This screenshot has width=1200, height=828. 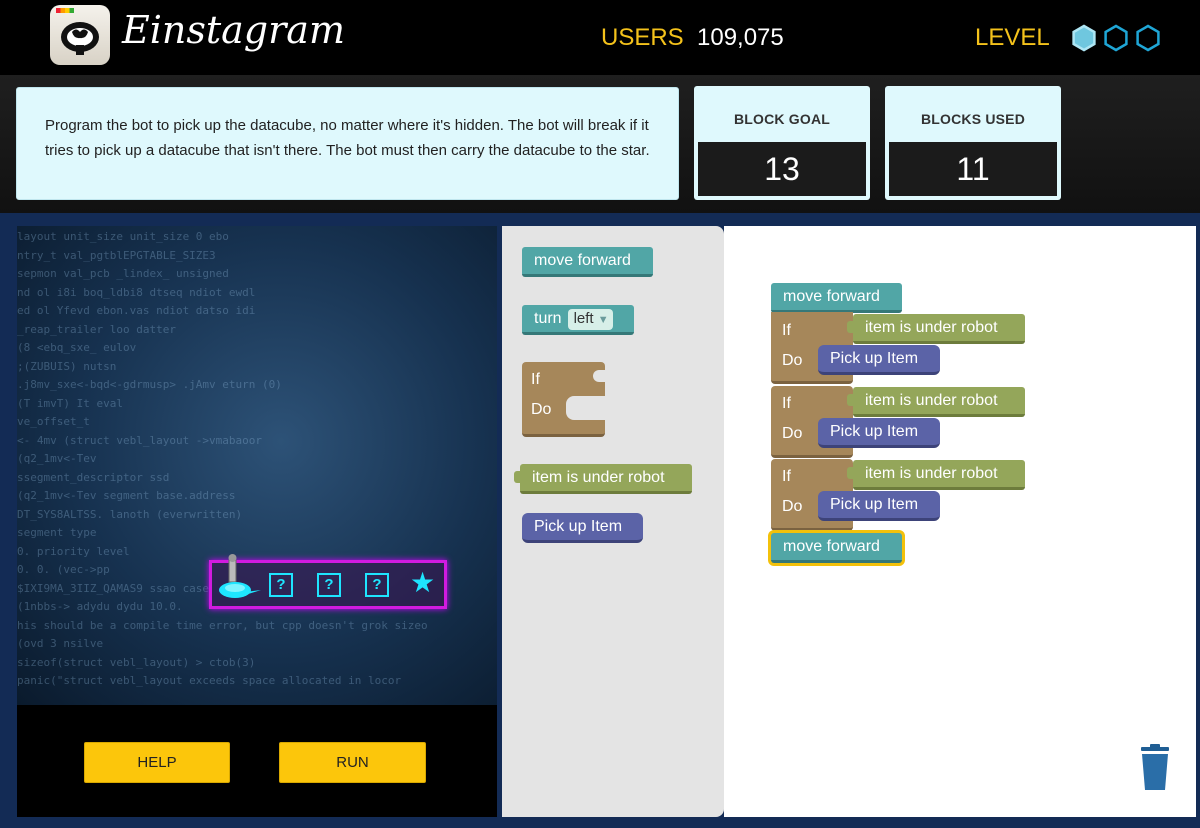 What do you see at coordinates (70, 403) in the screenshot?
I see `background-code-line: (T imvT) It eval` at bounding box center [70, 403].